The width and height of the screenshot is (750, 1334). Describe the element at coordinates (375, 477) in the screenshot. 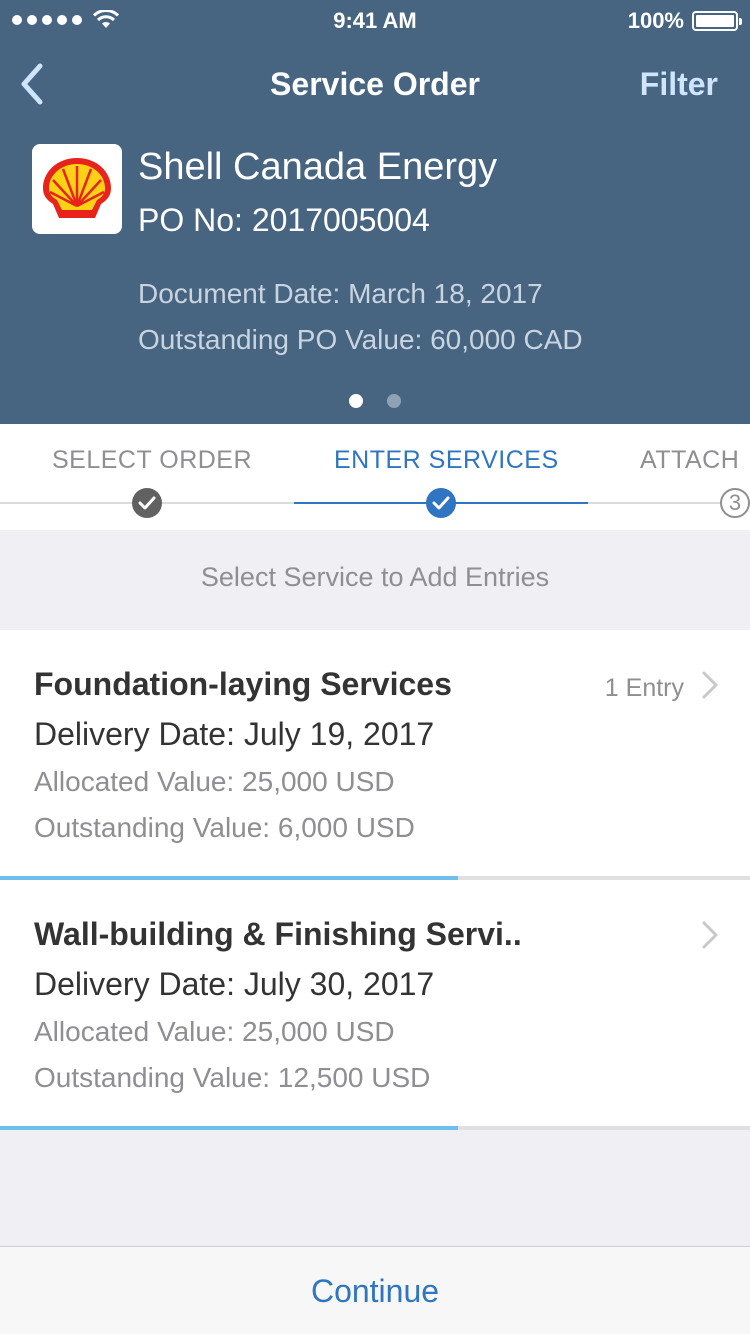

I see `progress-stepper: SELECT ORDER ENTER SERVICES ATTACH 3` at that location.